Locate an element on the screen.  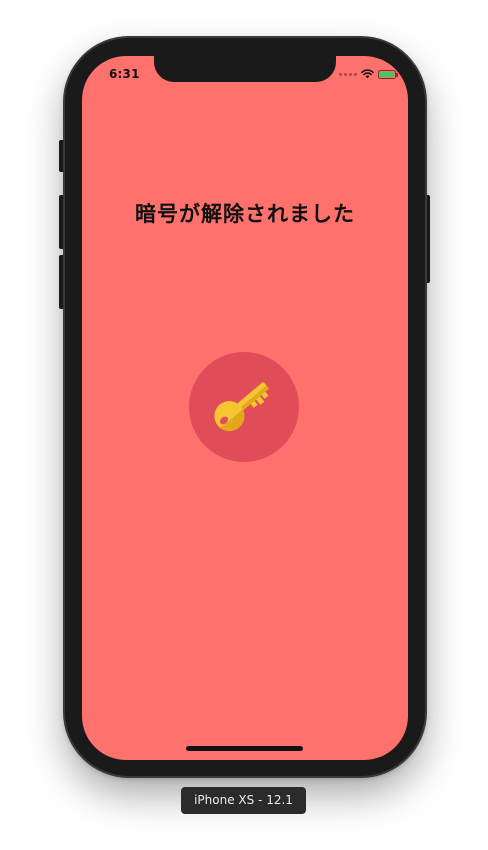
home-indicator is located at coordinates (244, 748).